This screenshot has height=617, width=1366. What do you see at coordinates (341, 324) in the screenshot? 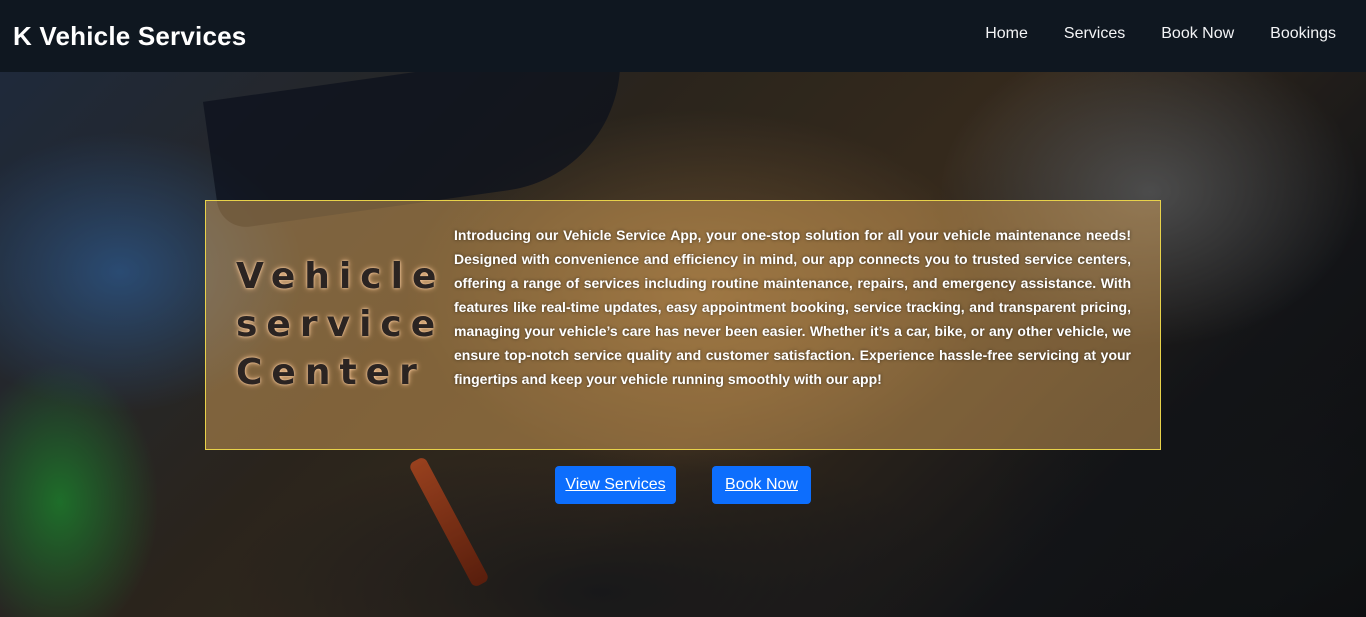
I see `hero-title: Vehicle service Center` at bounding box center [341, 324].